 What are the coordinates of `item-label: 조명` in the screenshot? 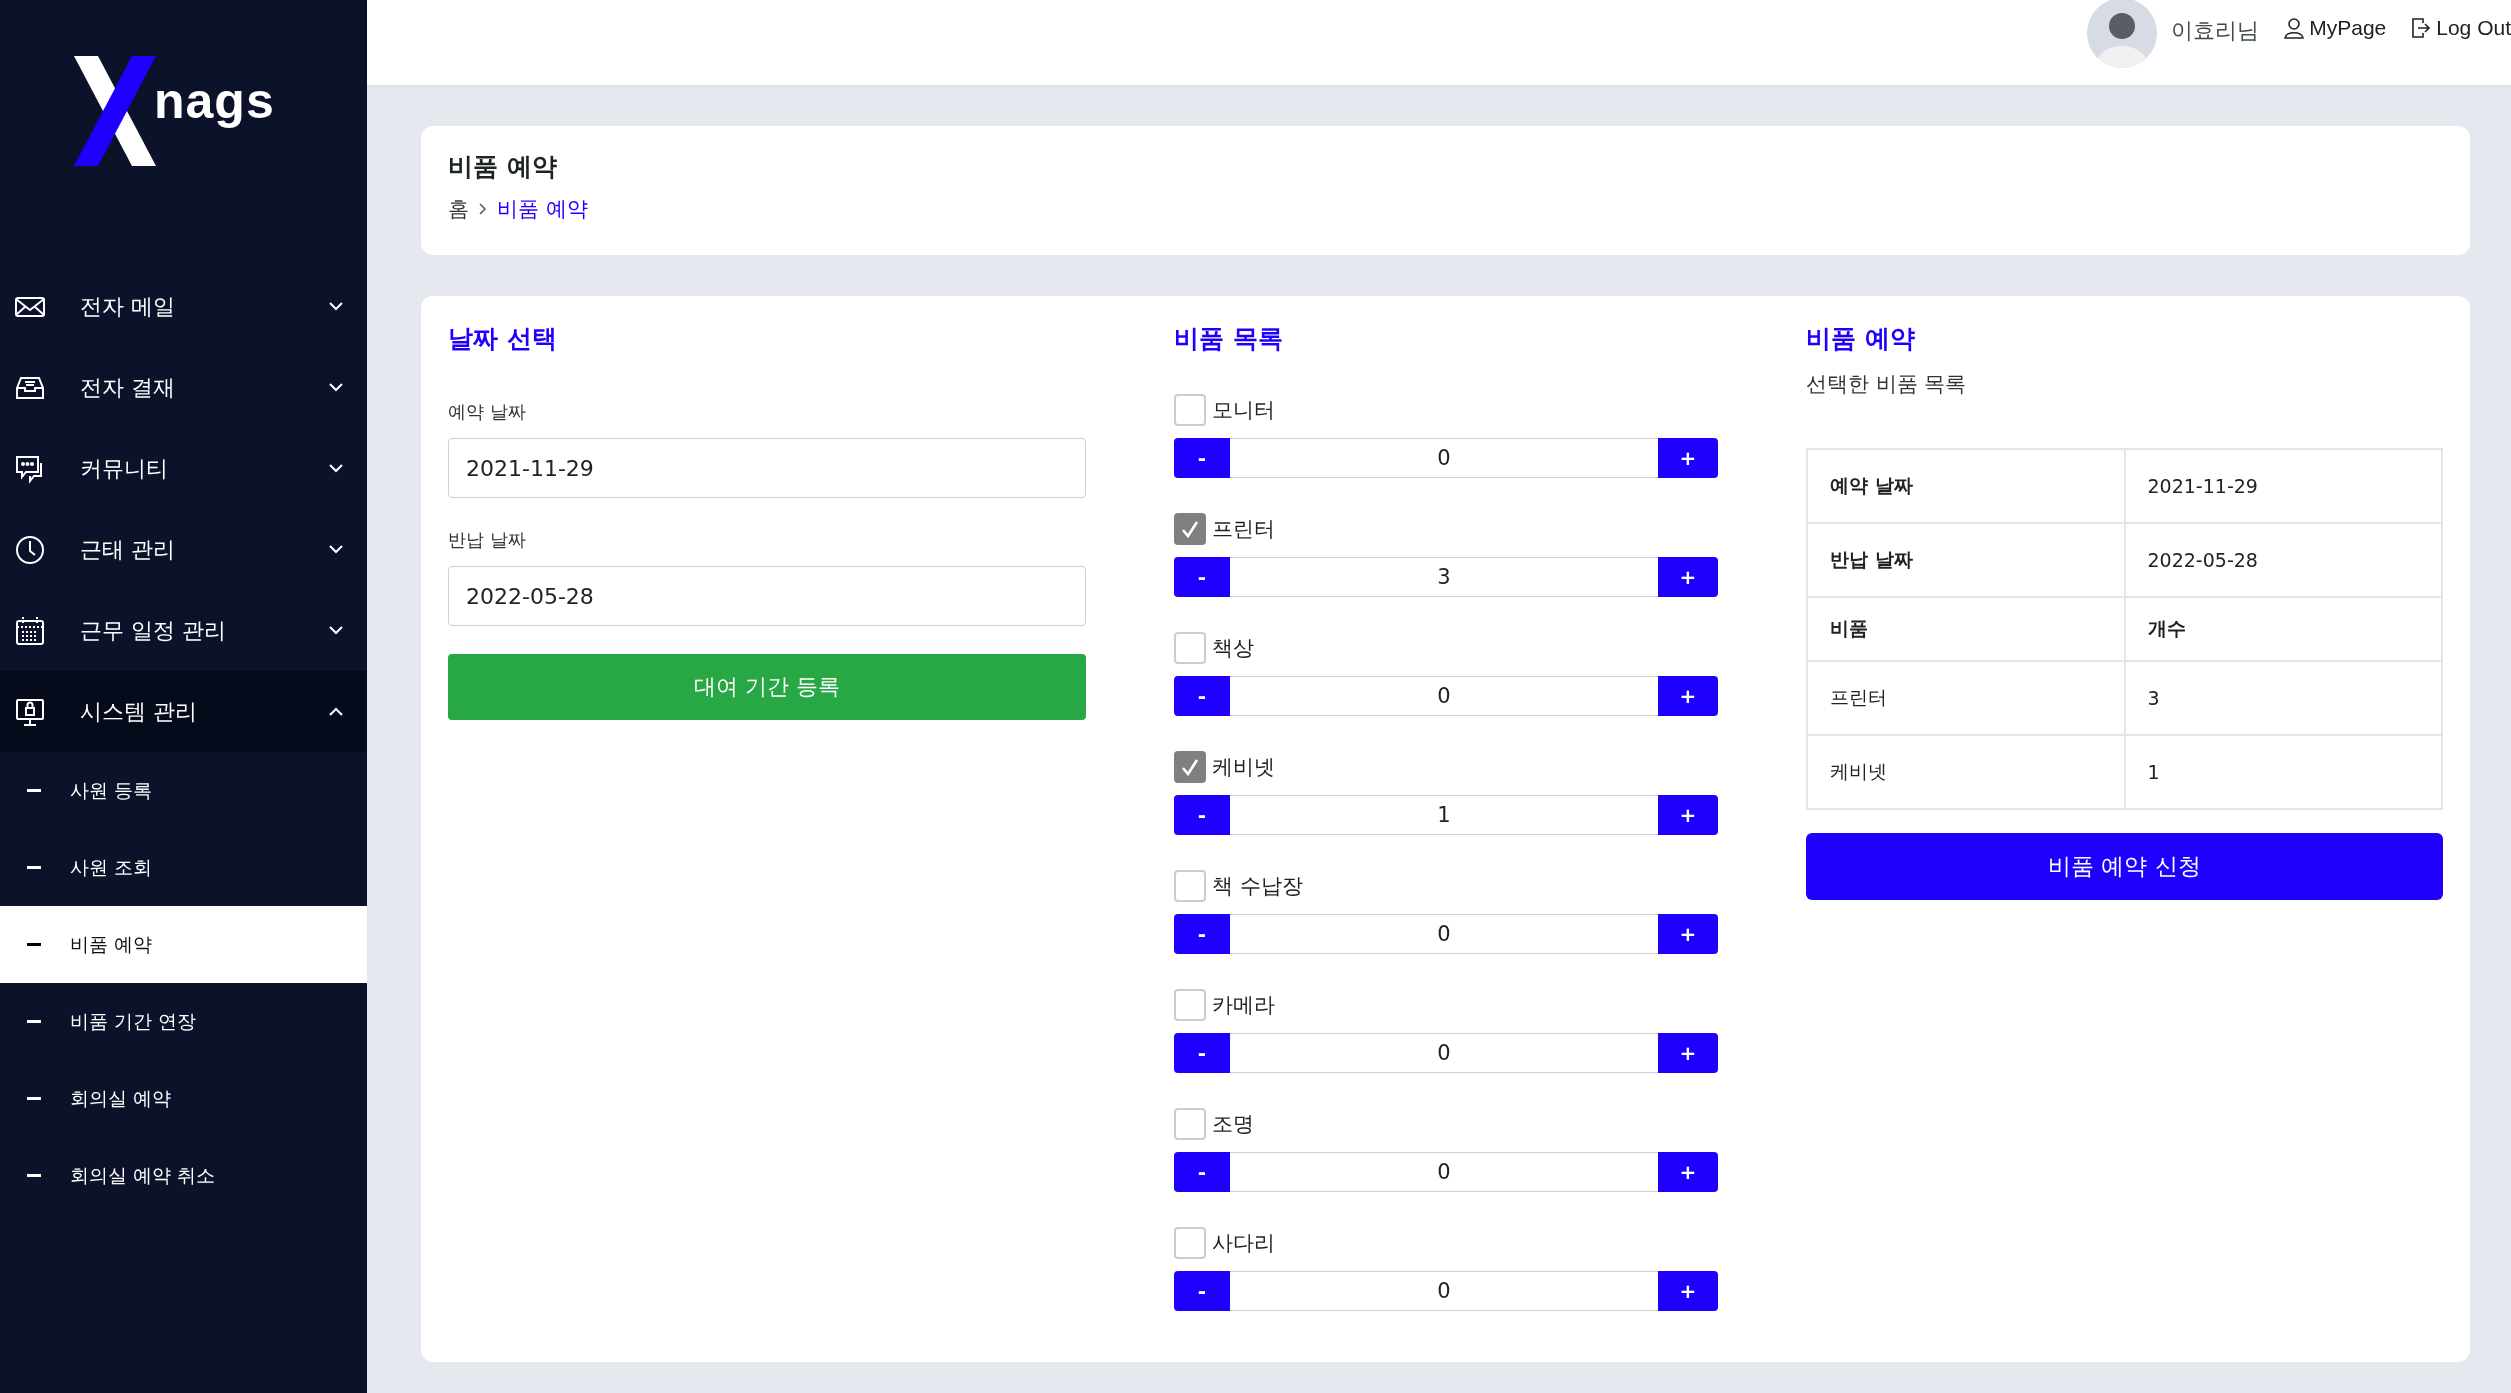 It's located at (1233, 1124).